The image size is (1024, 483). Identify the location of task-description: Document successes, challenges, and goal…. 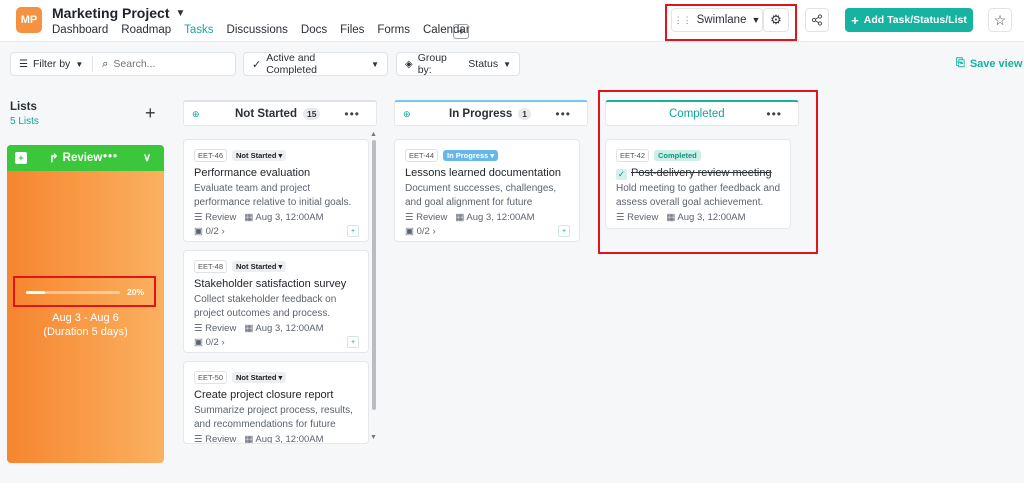
(481, 195).